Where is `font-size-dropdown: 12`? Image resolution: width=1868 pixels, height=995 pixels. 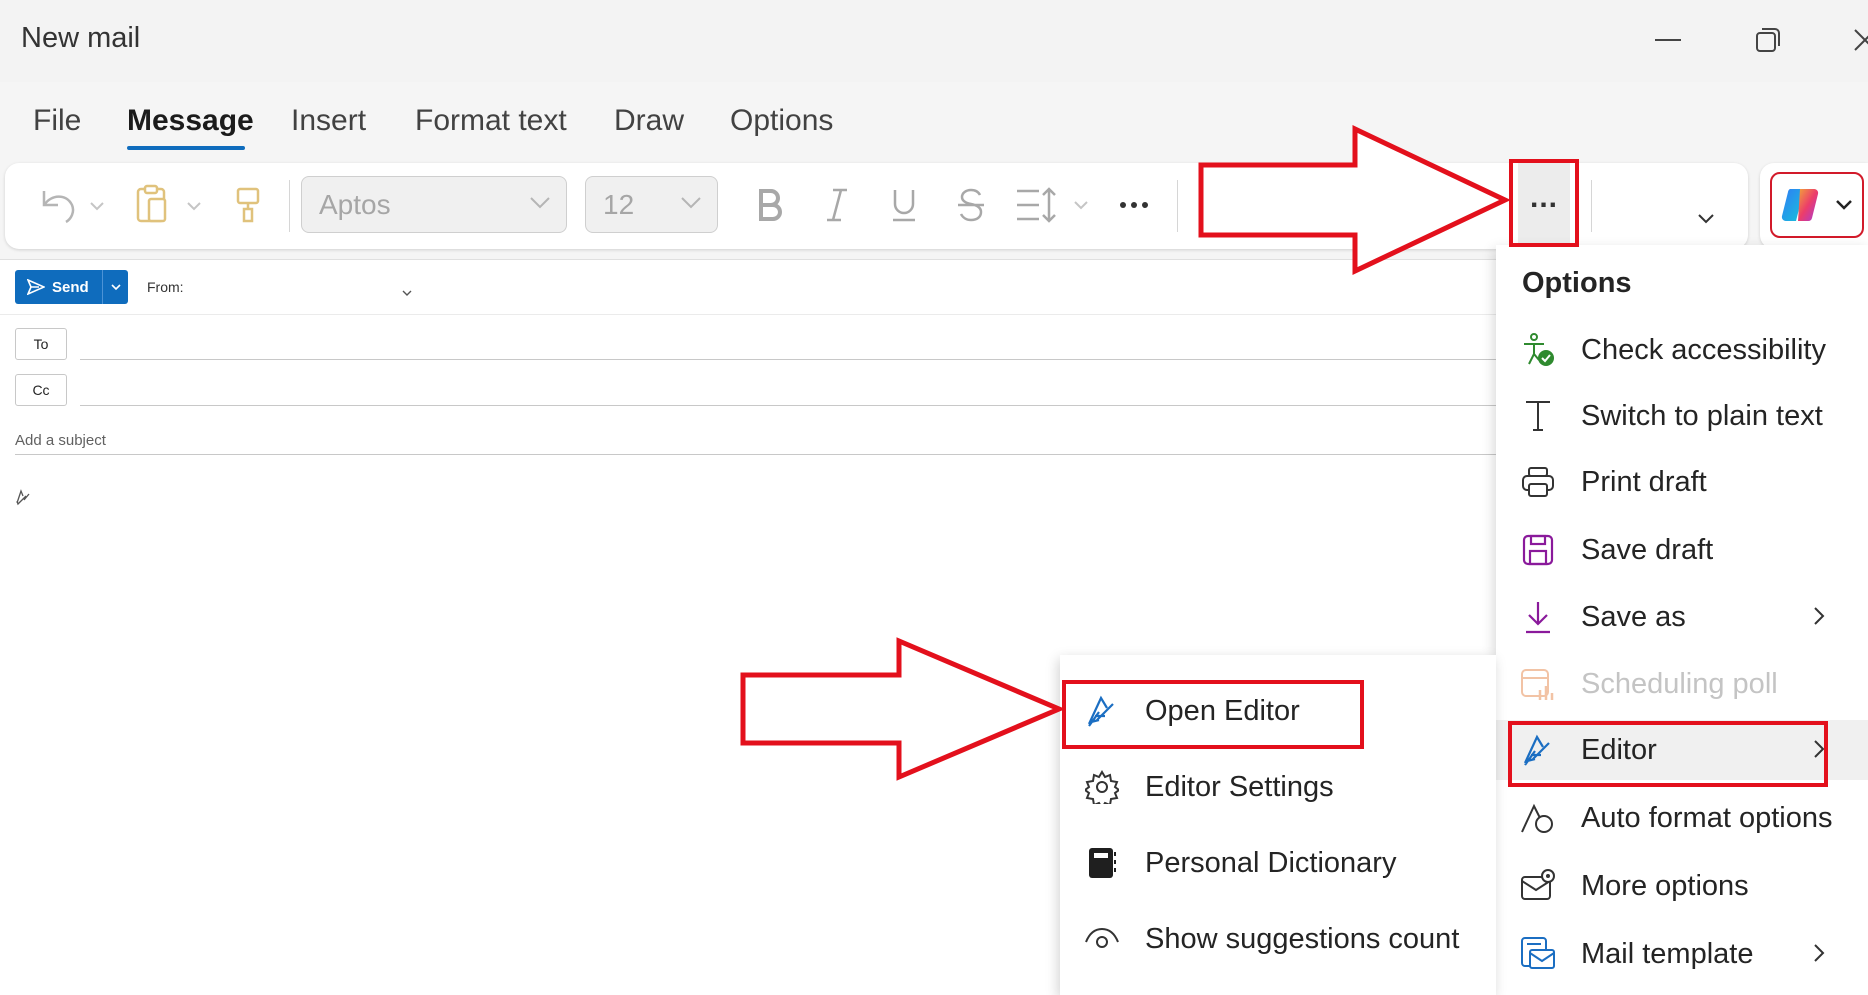
font-size-dropdown: 12 is located at coordinates (651, 204).